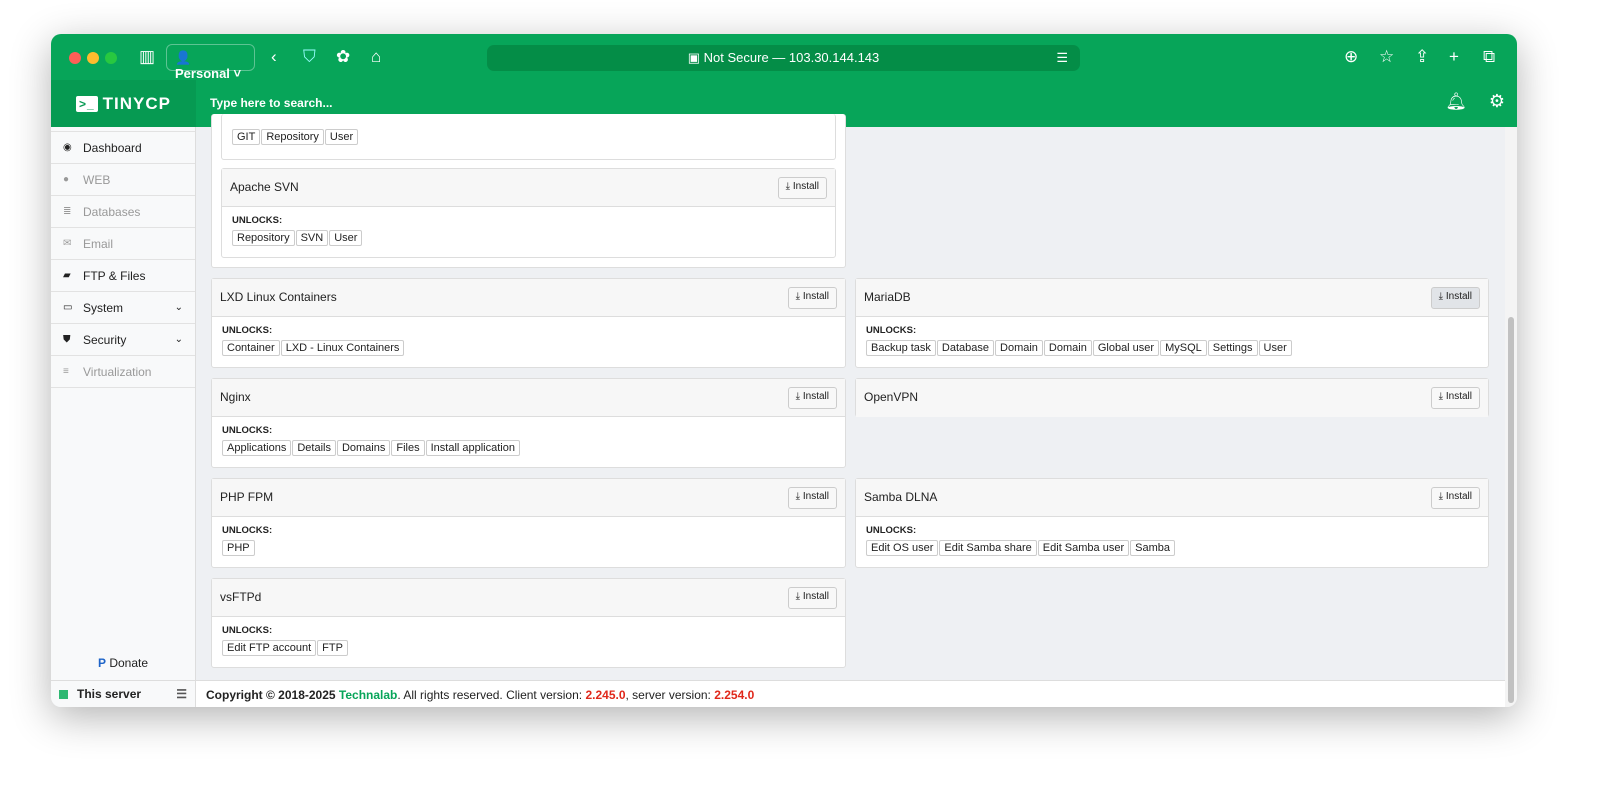 Image resolution: width=1600 pixels, height=791 pixels. Describe the element at coordinates (147, 57) in the screenshot. I see `sidebar-toggle-icon: ▥` at that location.